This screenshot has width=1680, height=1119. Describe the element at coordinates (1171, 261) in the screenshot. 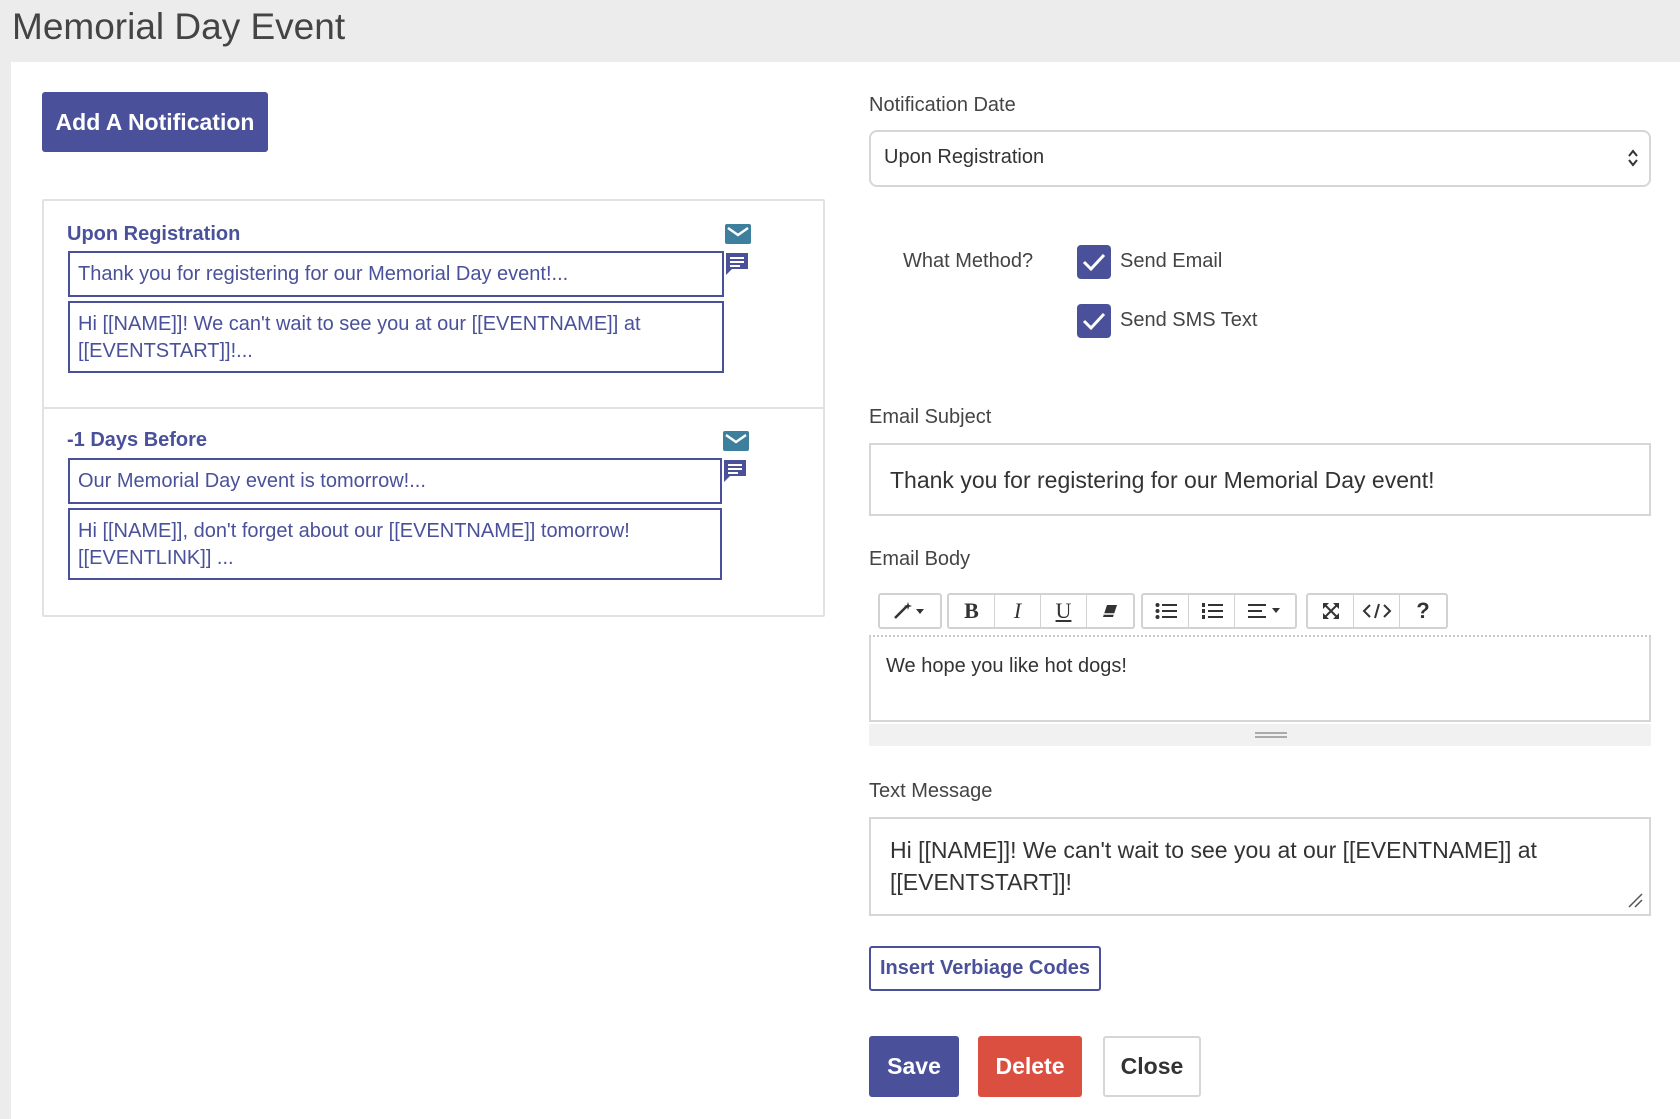

I see `send-email-label: Send Email` at that location.